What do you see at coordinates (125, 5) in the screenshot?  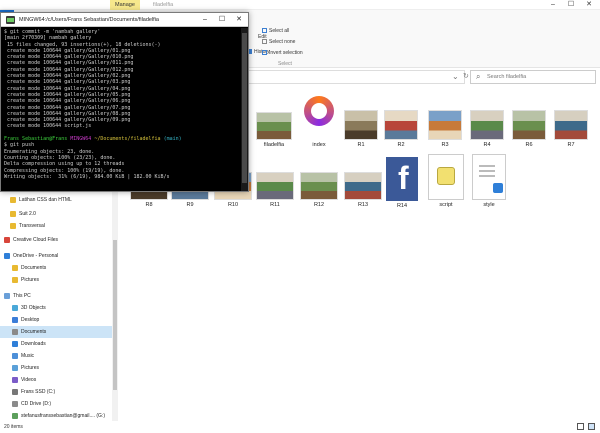 I see `manage-tab: Manage` at bounding box center [125, 5].